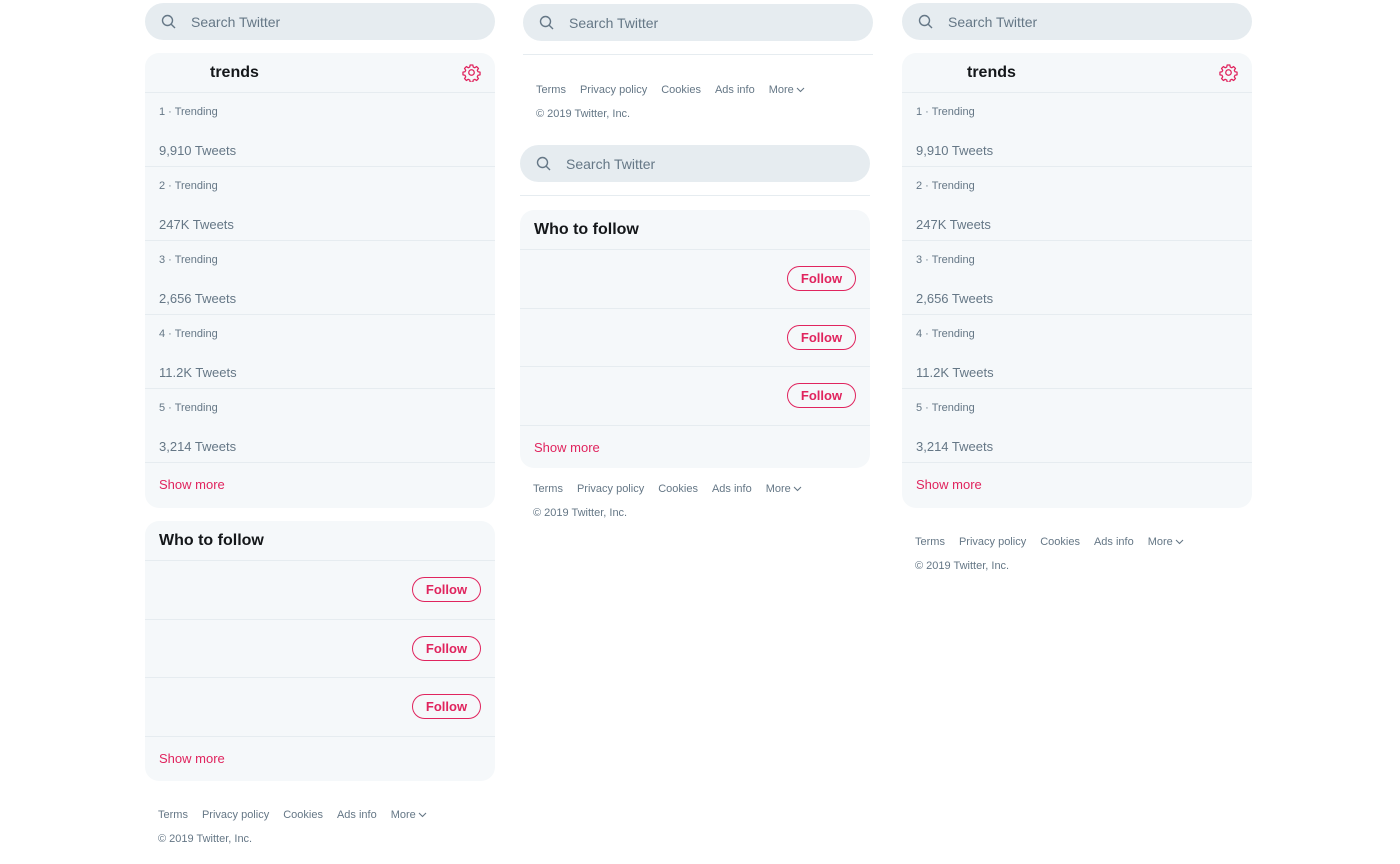  I want to click on trend-meta: 5 · Trending, so click(945, 408).